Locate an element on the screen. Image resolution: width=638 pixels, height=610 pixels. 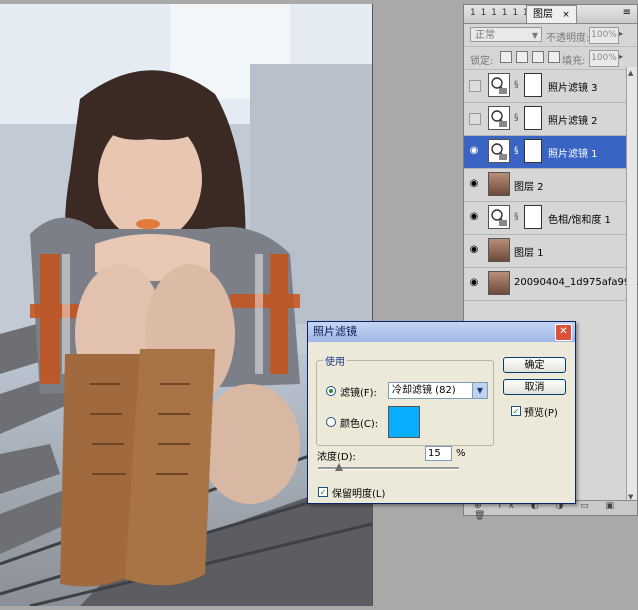
tab-layers-label: 图层 is located at coordinates (543, 14).